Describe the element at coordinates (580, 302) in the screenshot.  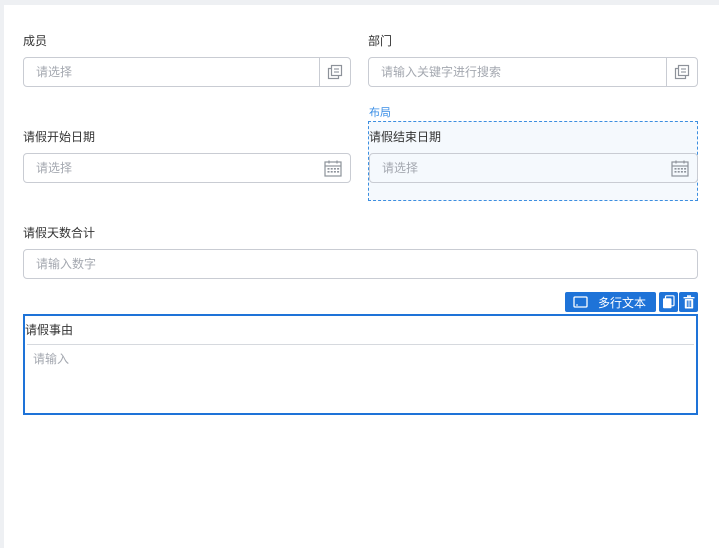
I see `textarea-icon` at that location.